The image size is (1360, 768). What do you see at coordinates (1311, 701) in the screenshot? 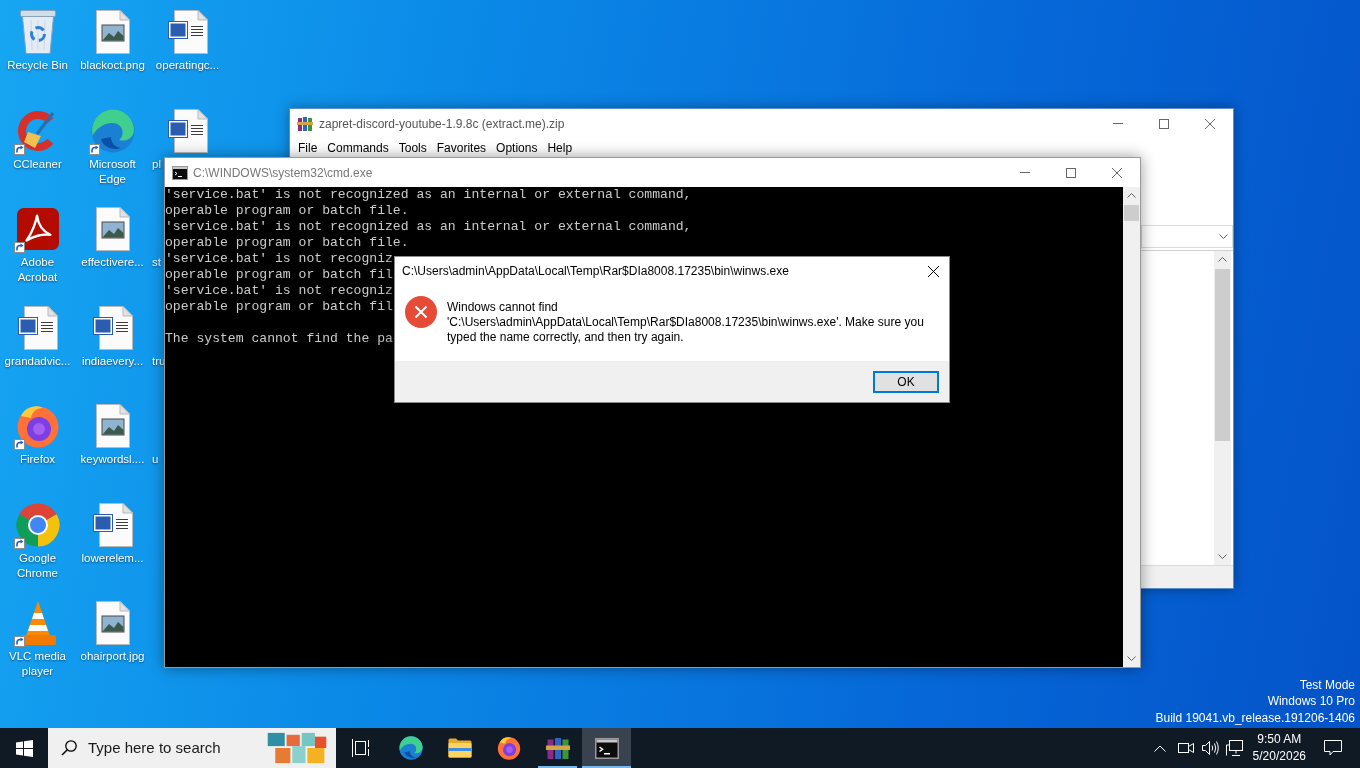
I see `system-info-text: Windows 10 Pro` at bounding box center [1311, 701].